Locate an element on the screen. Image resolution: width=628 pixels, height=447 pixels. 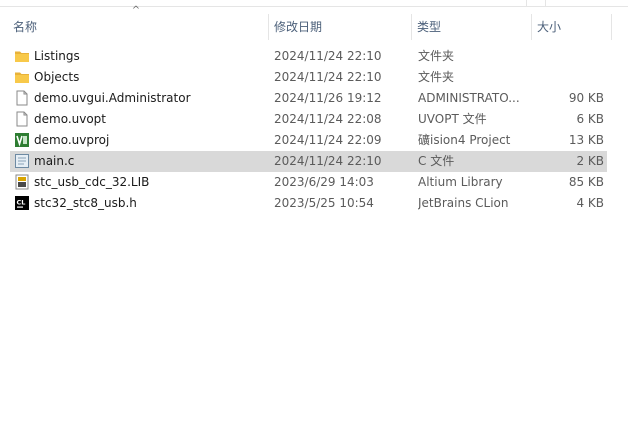
file-modified-date: 2024/11/24 22:09 is located at coordinates (328, 140).